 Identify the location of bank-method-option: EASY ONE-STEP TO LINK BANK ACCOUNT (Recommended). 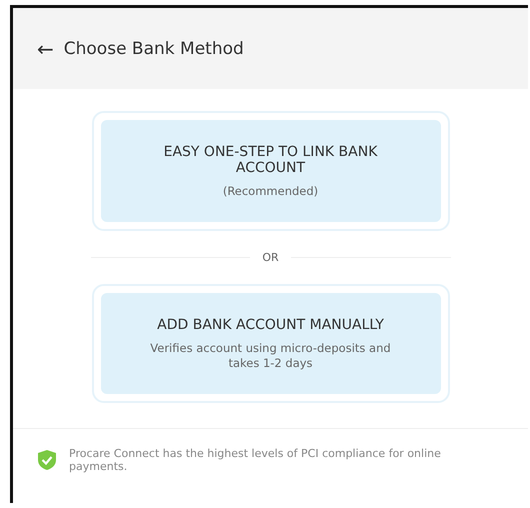
(270, 171).